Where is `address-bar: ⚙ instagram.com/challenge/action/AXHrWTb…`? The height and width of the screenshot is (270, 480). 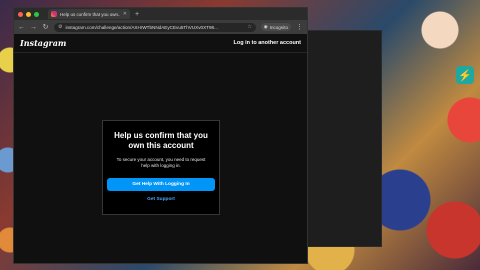 address-bar: ⚙ instagram.com/challenge/action/AXHrWTb… is located at coordinates (155, 27).